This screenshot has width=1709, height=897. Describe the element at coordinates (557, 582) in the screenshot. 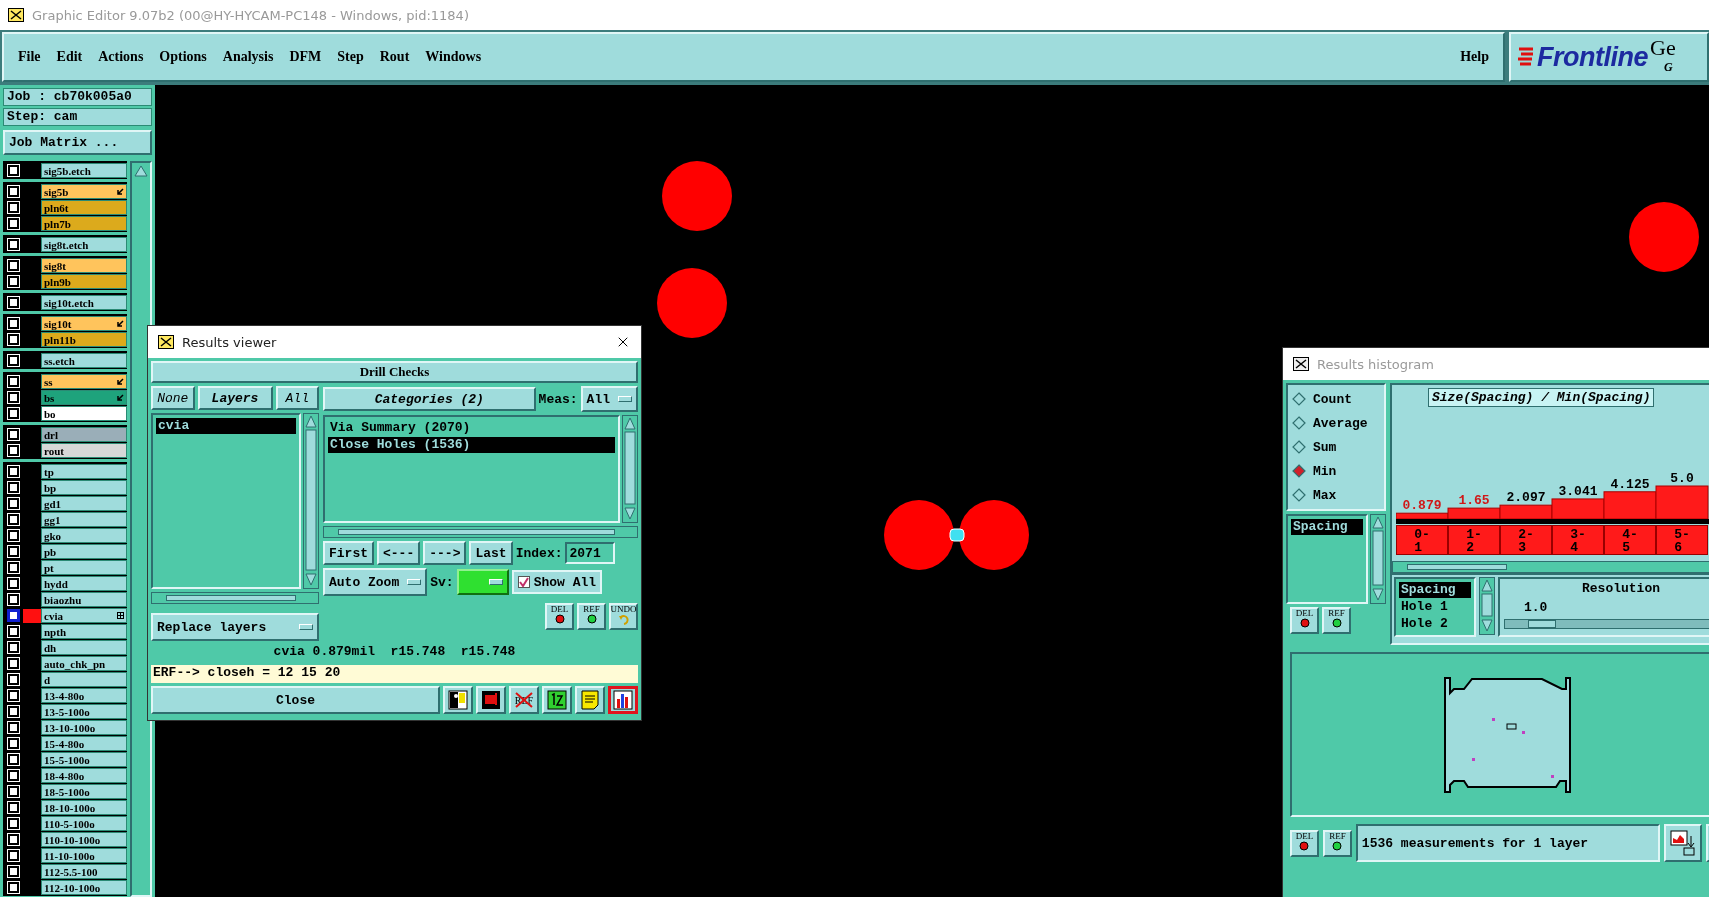

I see `show-all-checkbox: Show All` at that location.